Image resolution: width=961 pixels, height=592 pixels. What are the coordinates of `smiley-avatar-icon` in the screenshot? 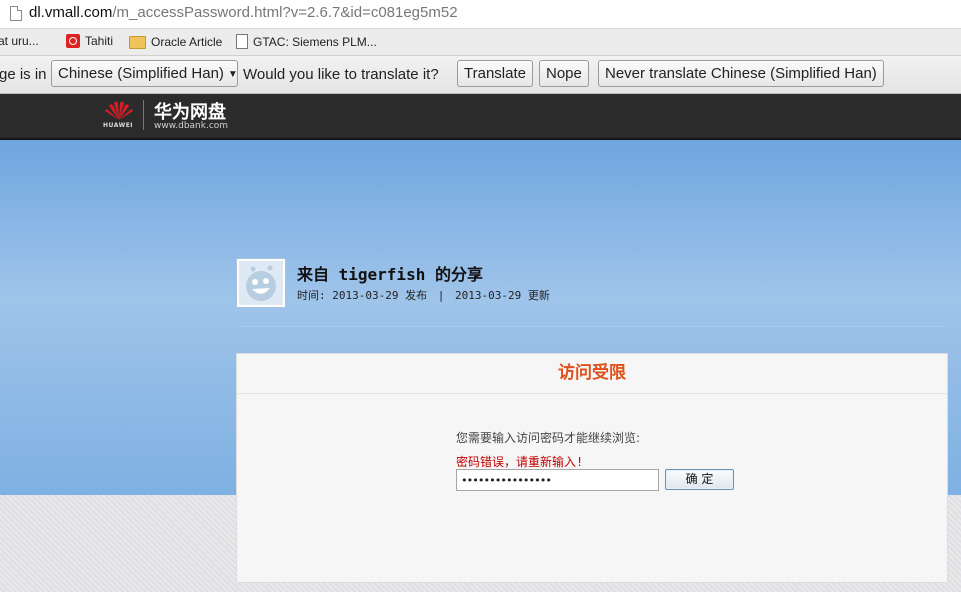 It's located at (261, 283).